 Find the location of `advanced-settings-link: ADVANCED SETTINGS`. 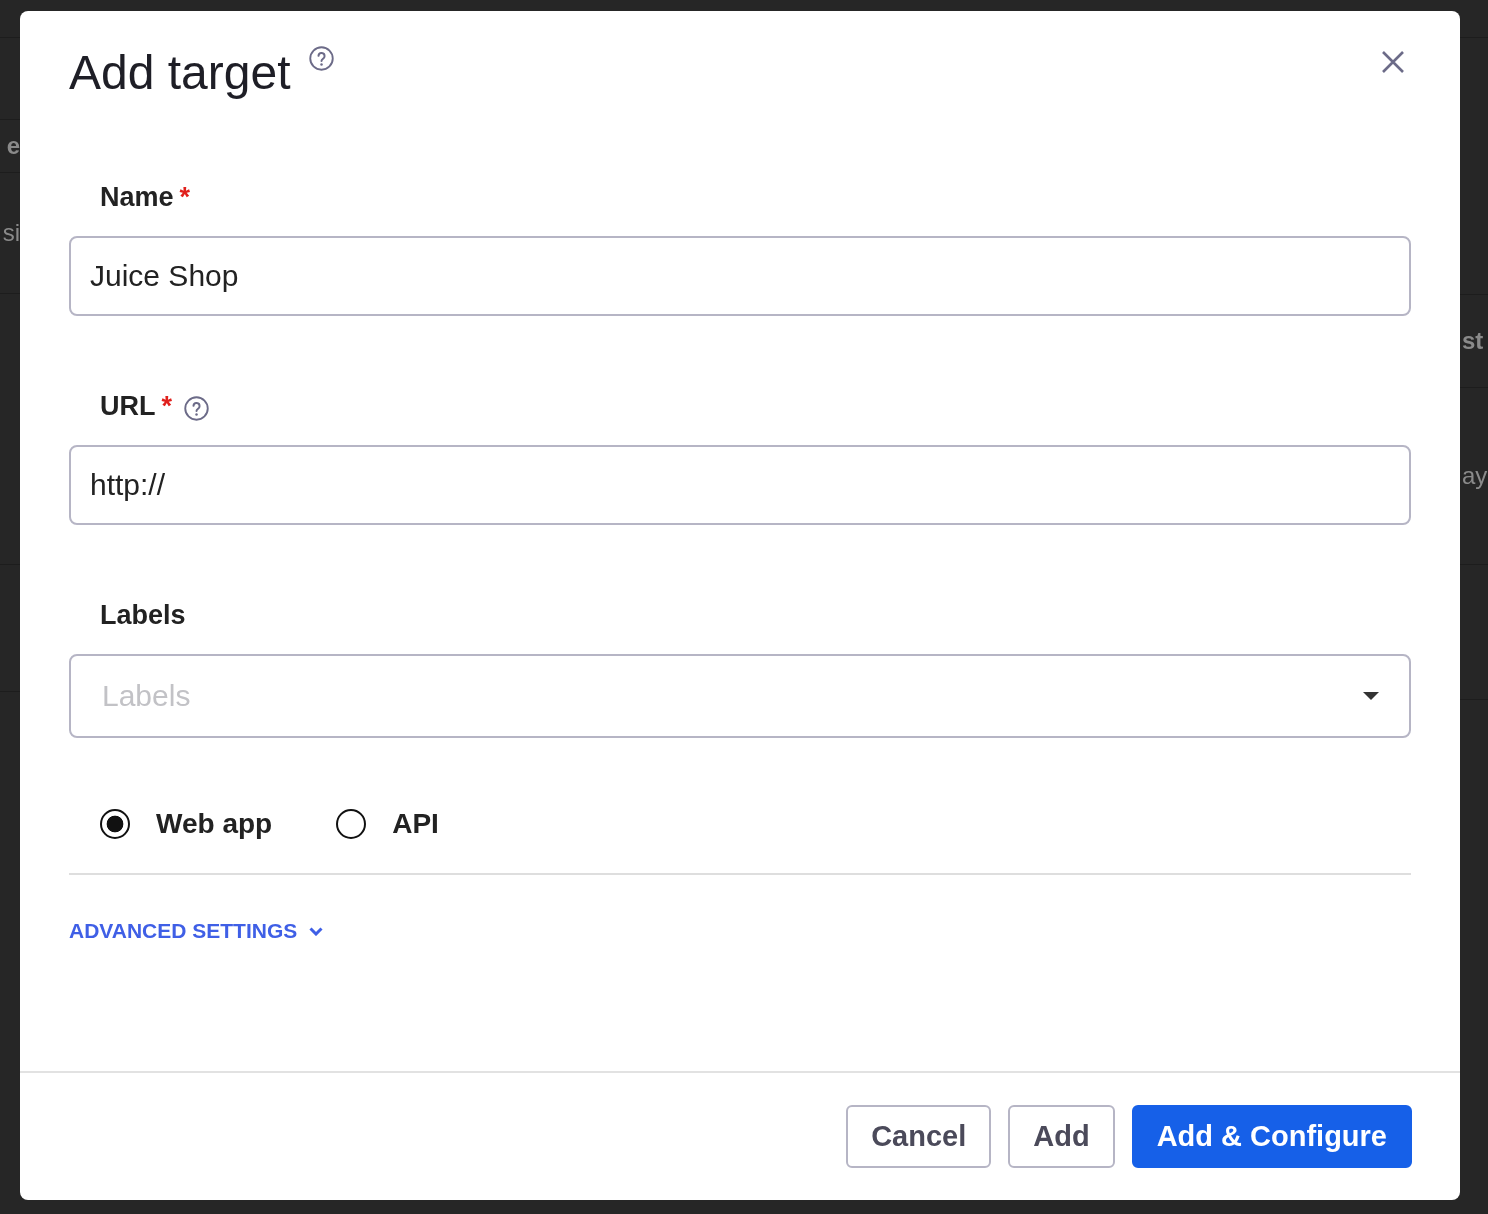

advanced-settings-link: ADVANCED SETTINGS is located at coordinates (196, 931).